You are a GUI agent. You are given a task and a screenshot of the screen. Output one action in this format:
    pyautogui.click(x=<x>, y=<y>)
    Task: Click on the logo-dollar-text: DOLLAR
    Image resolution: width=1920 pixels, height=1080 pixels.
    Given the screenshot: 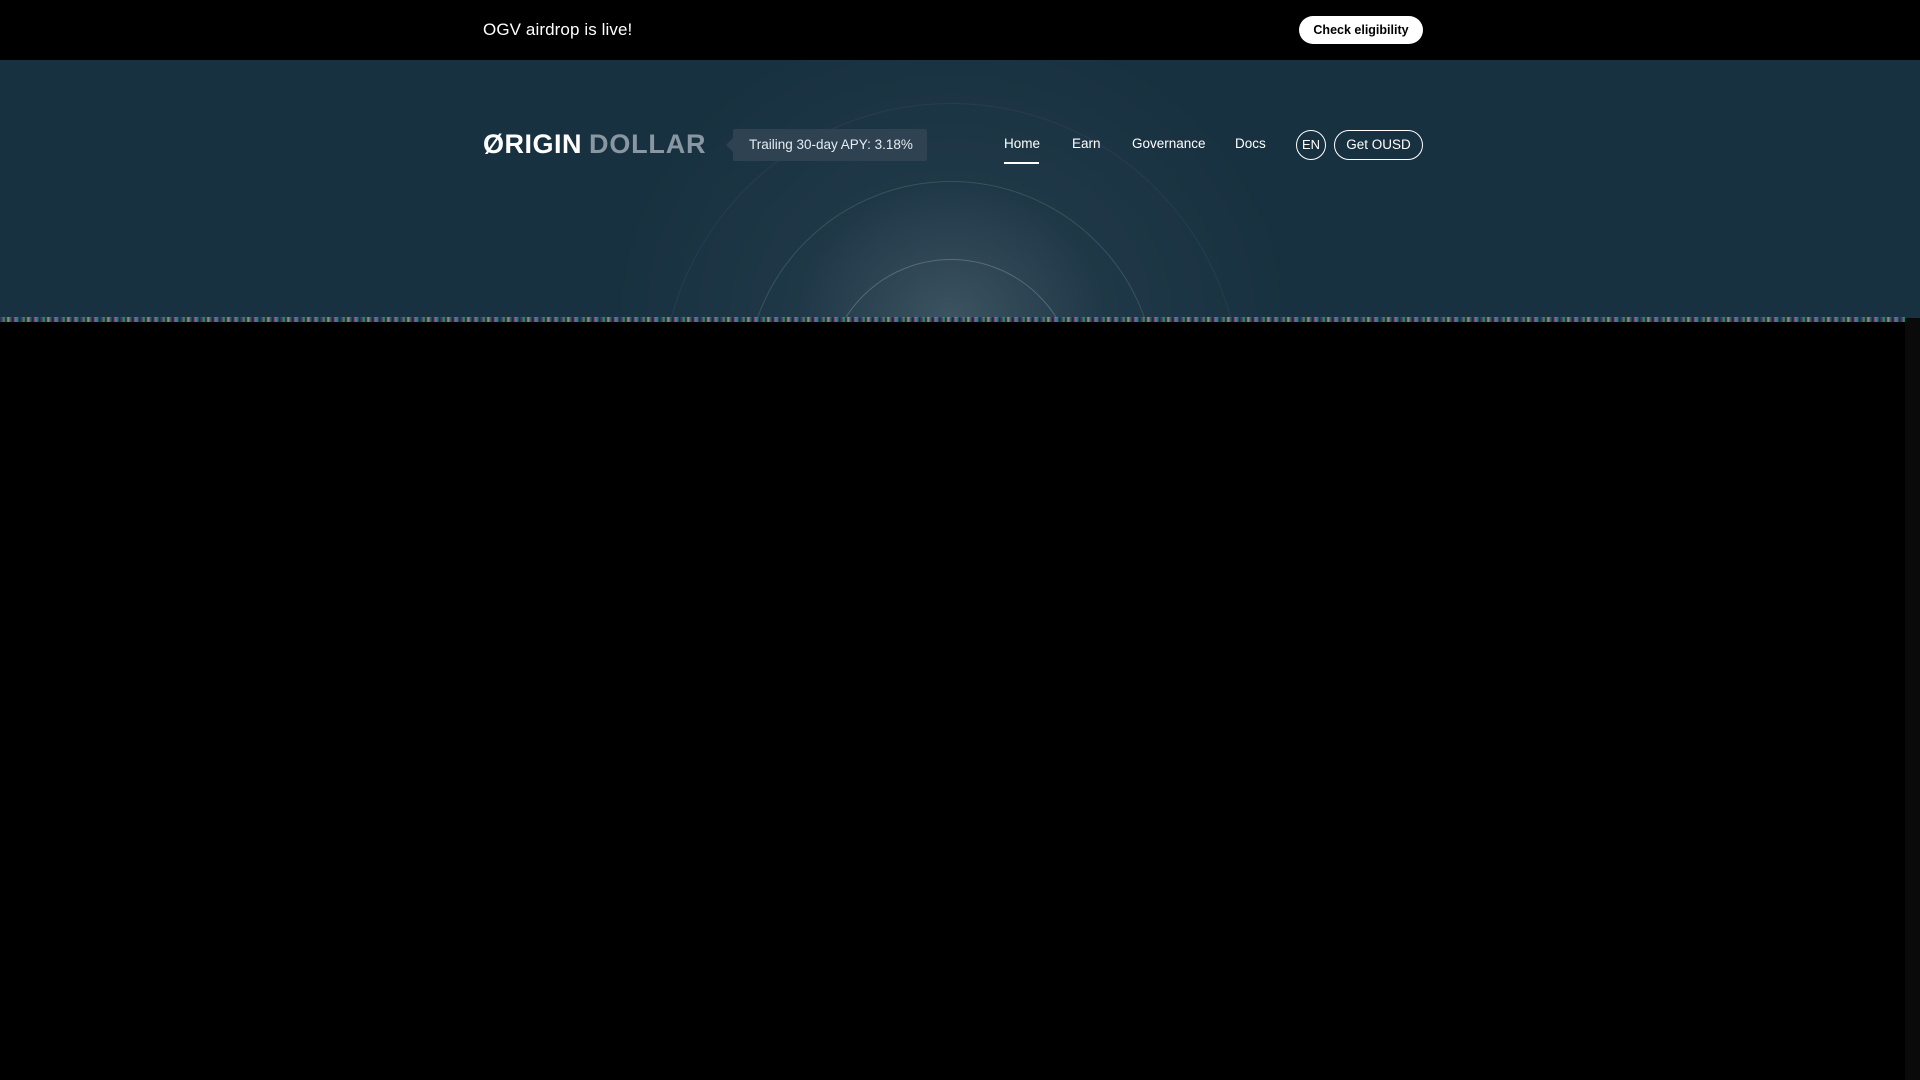 What is the action you would take?
    pyautogui.click(x=648, y=144)
    